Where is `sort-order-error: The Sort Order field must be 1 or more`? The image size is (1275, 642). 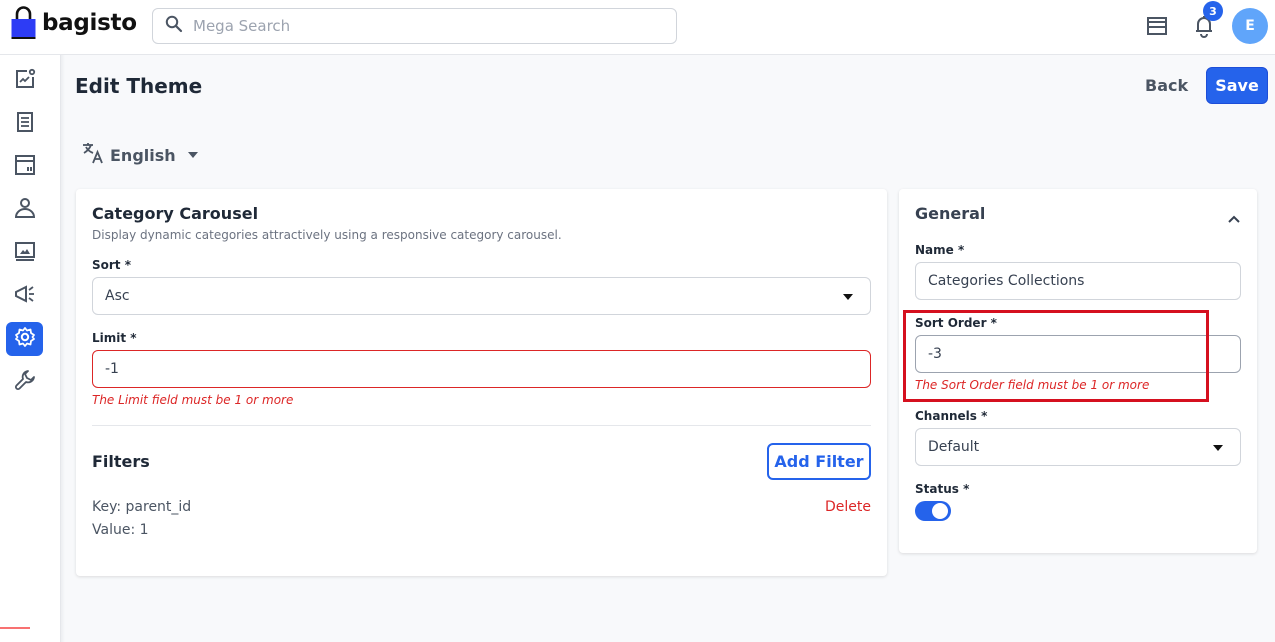 sort-order-error: The Sort Order field must be 1 or more is located at coordinates (1032, 385).